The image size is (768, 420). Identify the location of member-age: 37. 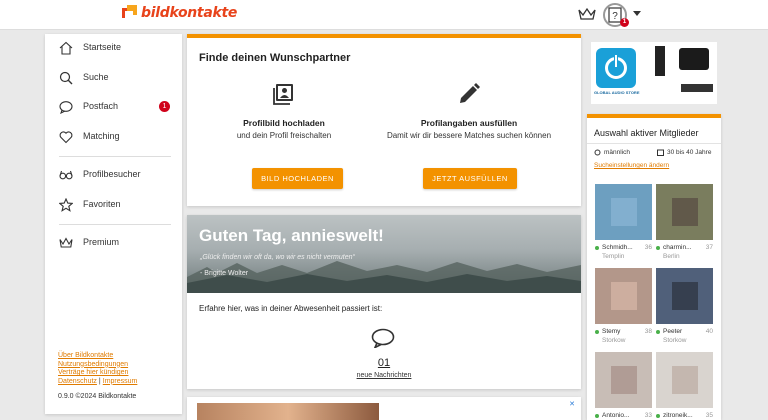
(709, 247).